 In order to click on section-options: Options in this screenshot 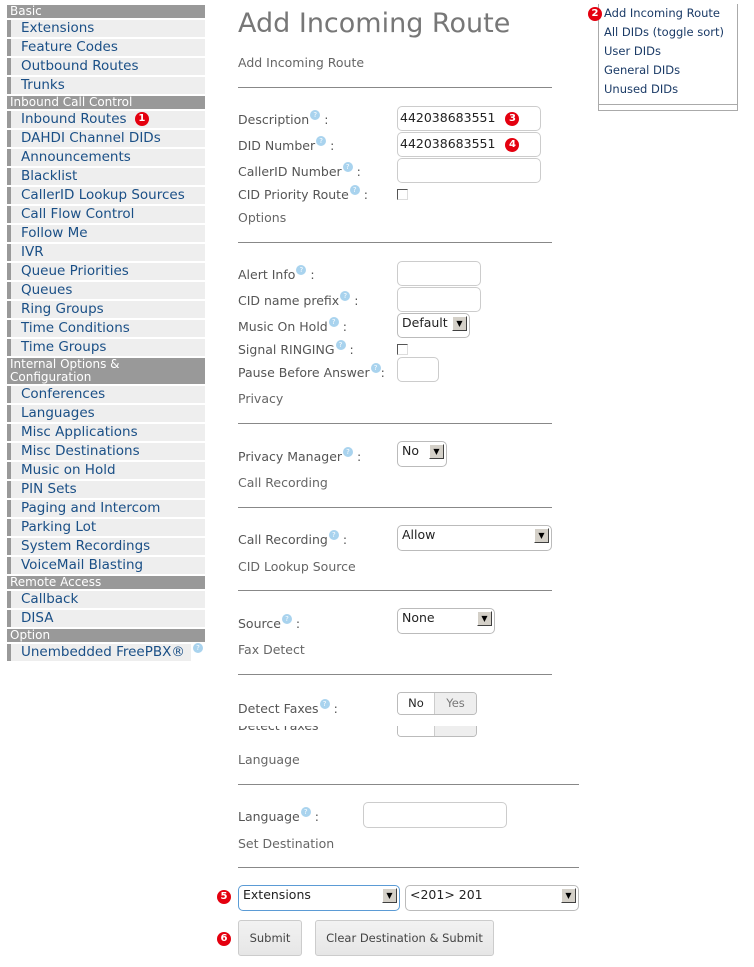, I will do `click(262, 217)`.